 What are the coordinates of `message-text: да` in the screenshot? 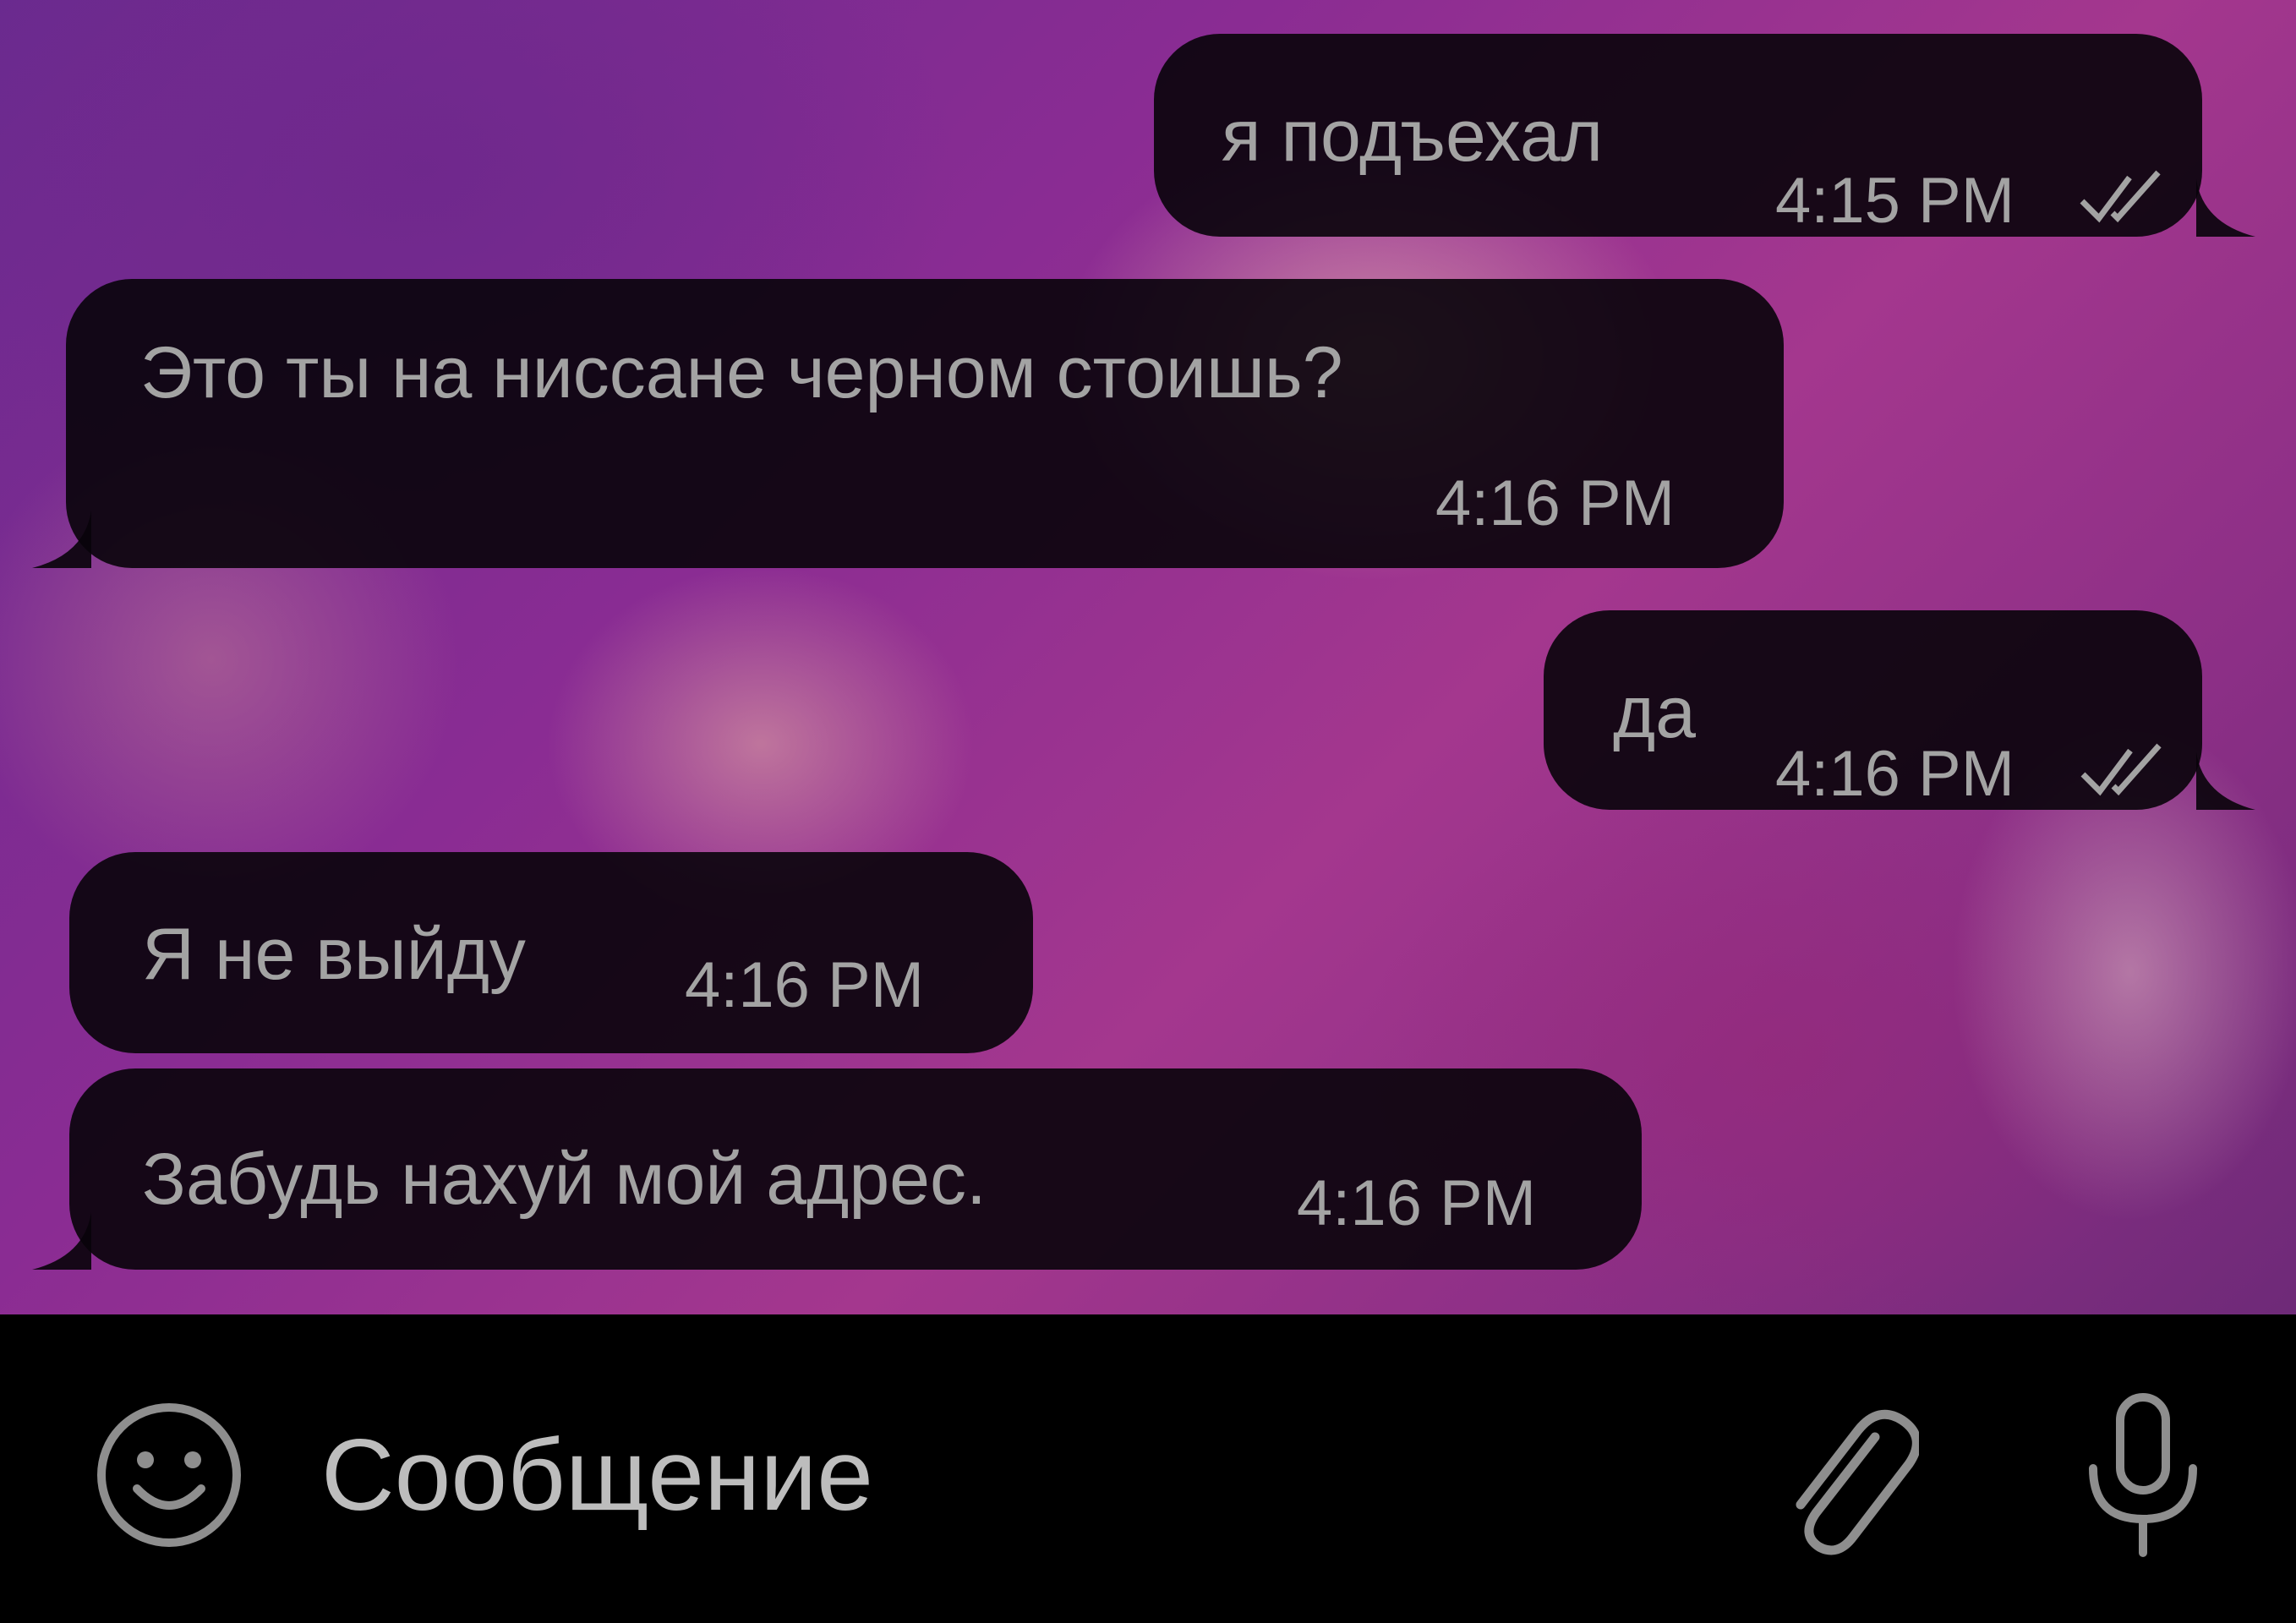 It's located at (1655, 713).